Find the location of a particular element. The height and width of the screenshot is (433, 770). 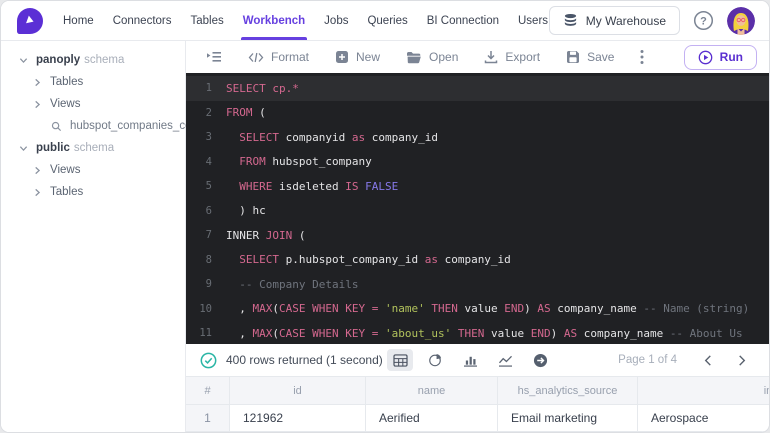

table-row: 1 121962 Aerified Email marketing Aerospace is located at coordinates (477, 418).